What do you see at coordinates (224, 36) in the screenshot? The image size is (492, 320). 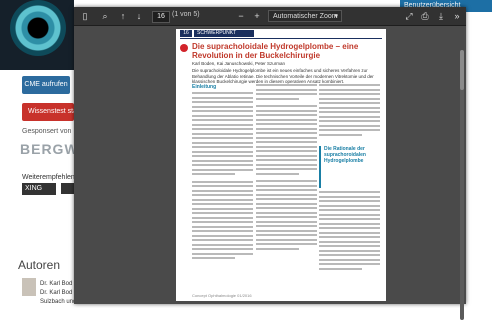 I see `section-label: SCHWERPUNKT RETINA` at bounding box center [224, 36].